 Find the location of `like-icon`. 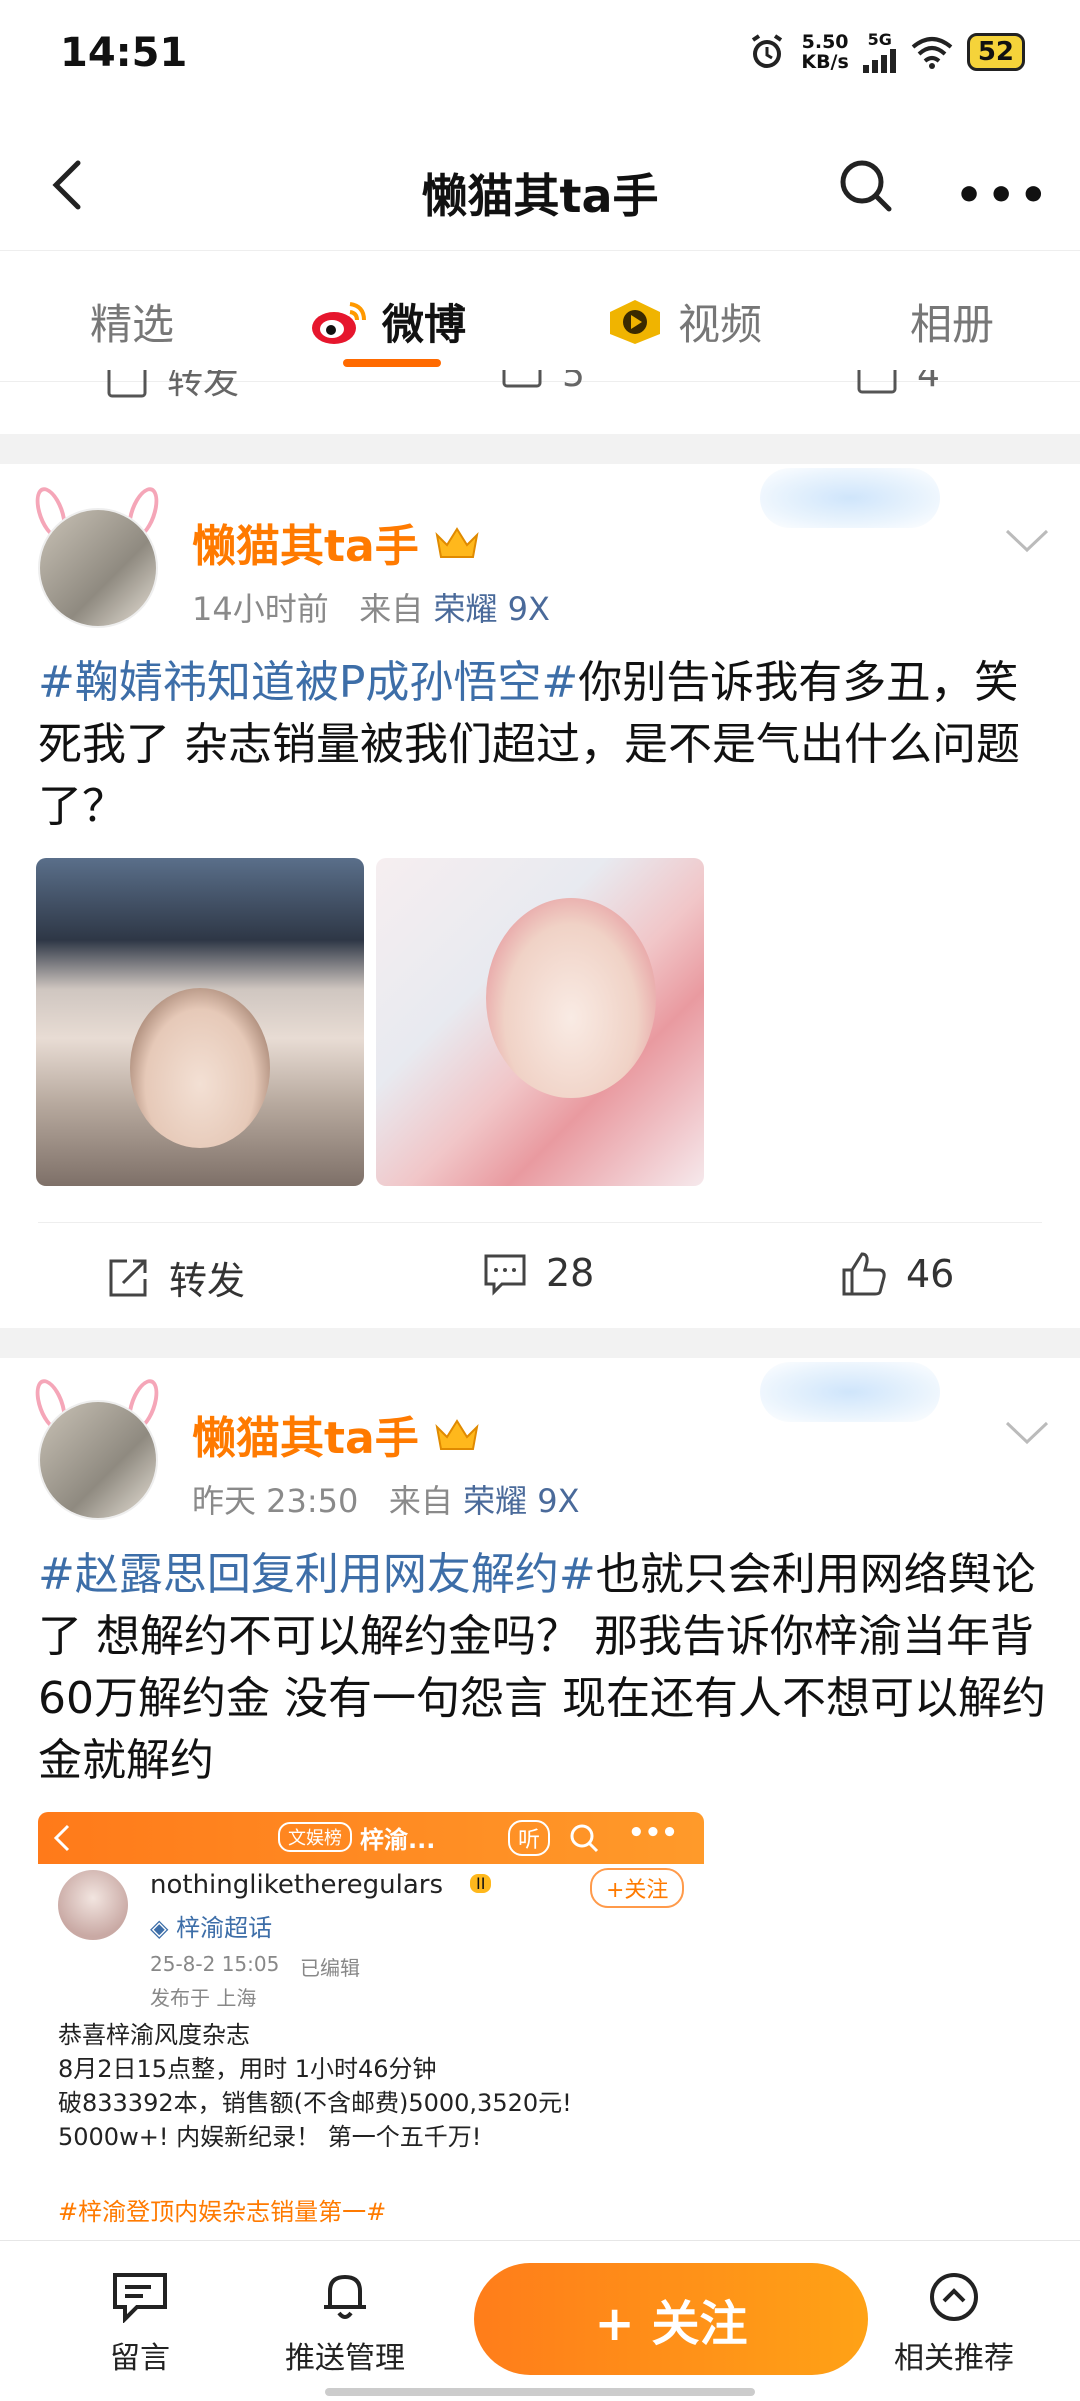

like-icon is located at coordinates (877, 382).